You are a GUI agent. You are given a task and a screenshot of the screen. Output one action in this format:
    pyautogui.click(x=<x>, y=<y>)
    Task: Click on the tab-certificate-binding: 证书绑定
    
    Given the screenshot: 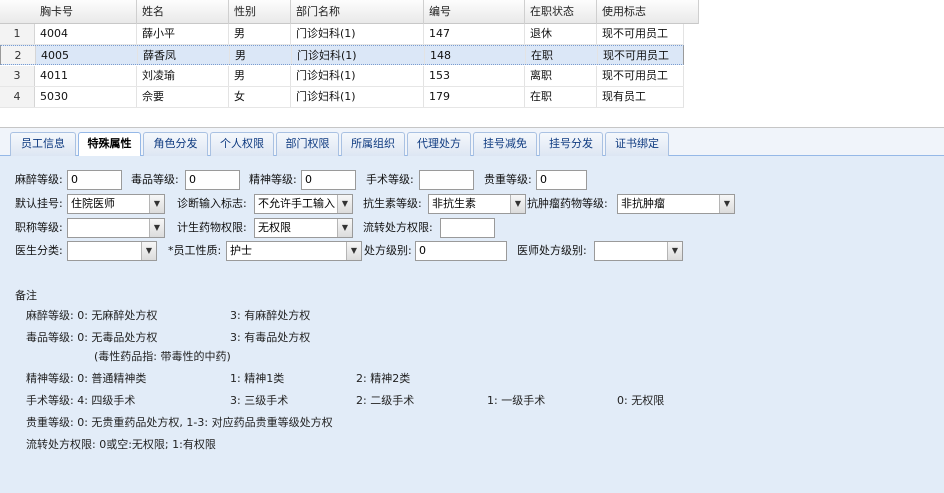 What is the action you would take?
    pyautogui.click(x=637, y=144)
    